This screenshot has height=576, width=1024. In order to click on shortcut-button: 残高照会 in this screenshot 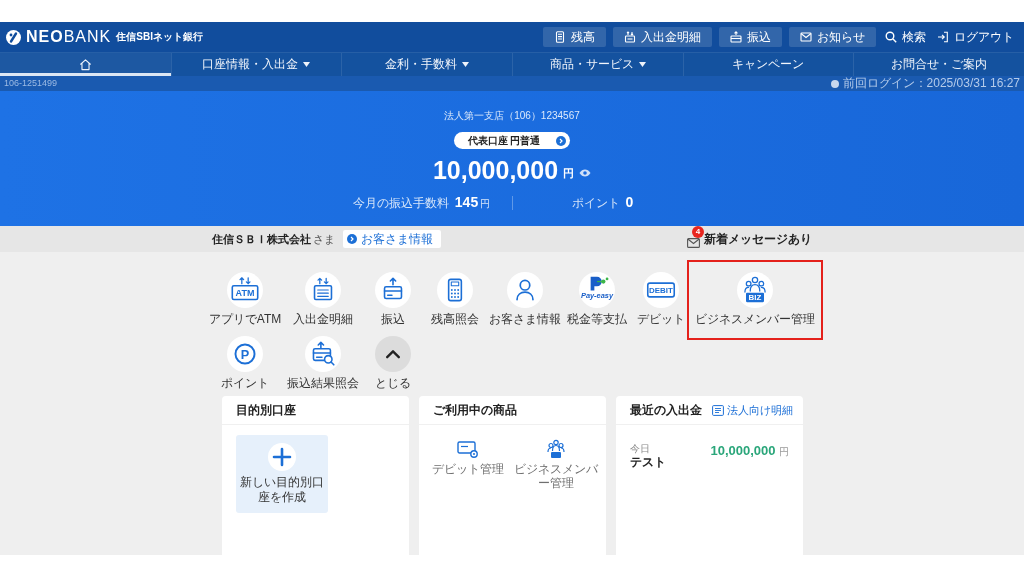, I will do `click(455, 299)`.